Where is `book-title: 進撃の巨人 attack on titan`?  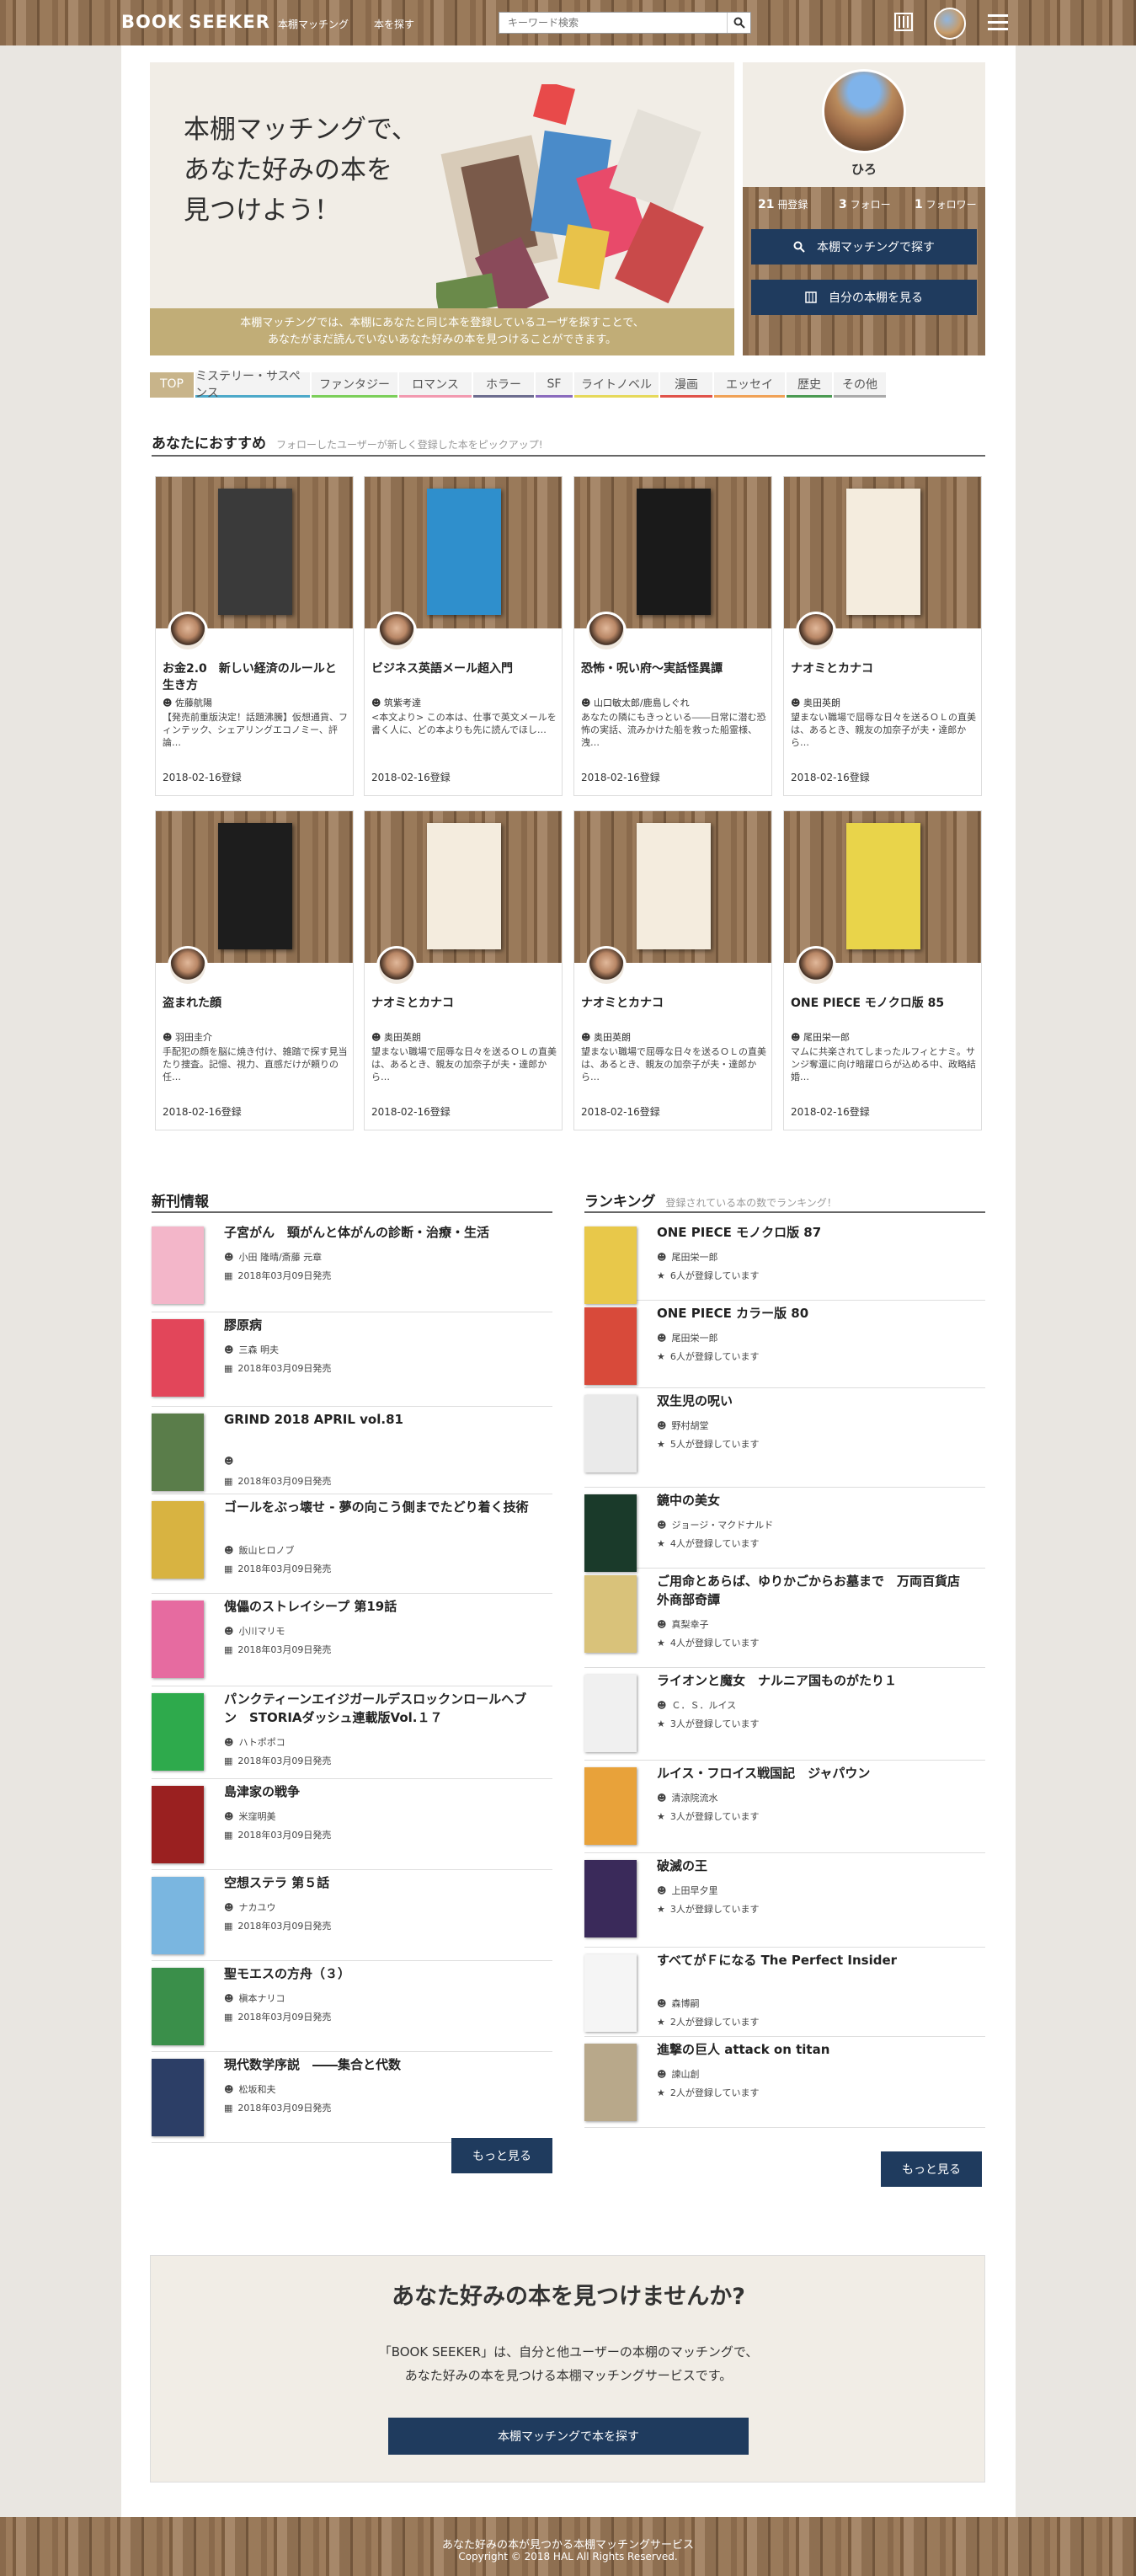
book-title: 進撃の巨人 attack on titan is located at coordinates (812, 2049).